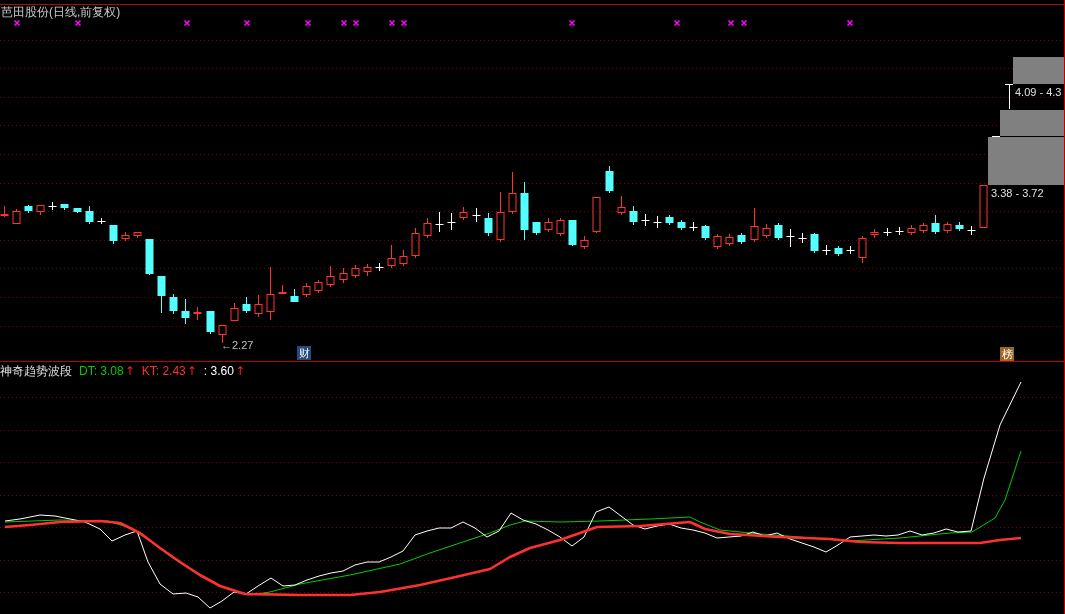 The image size is (1065, 614). Describe the element at coordinates (101, 371) in the screenshot. I see `legend-value: DT: 3.08` at that location.